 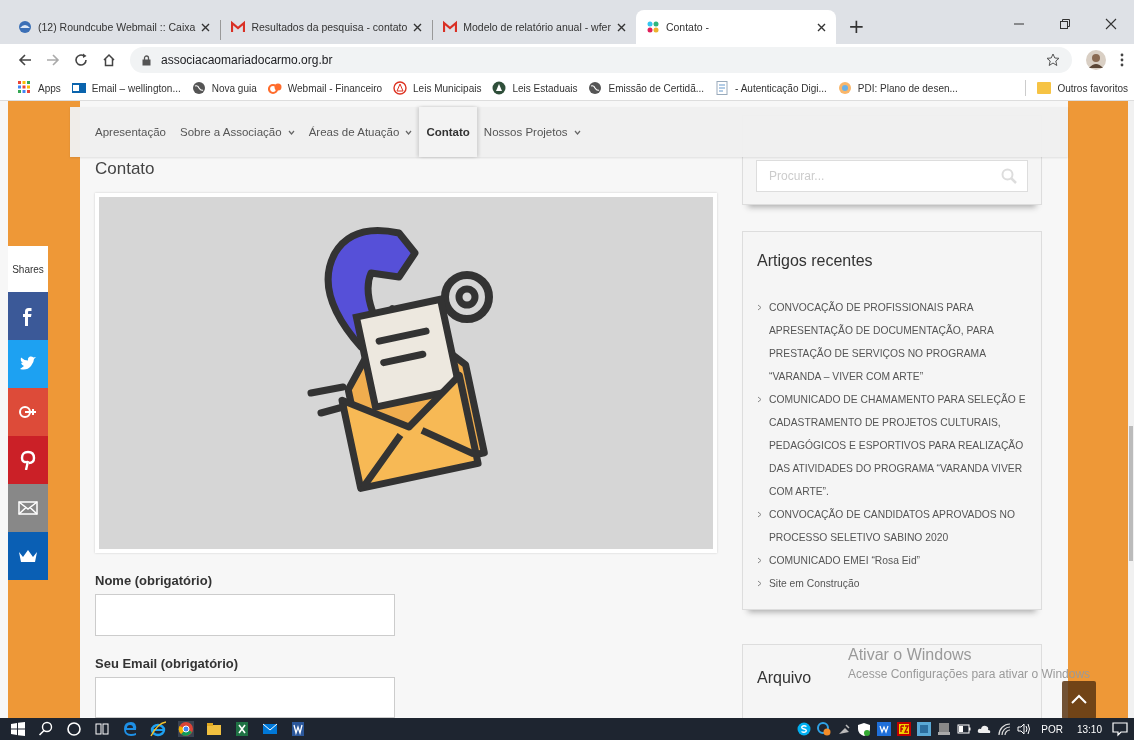 I want to click on bookmark: Leis Municipais, so click(x=437, y=88).